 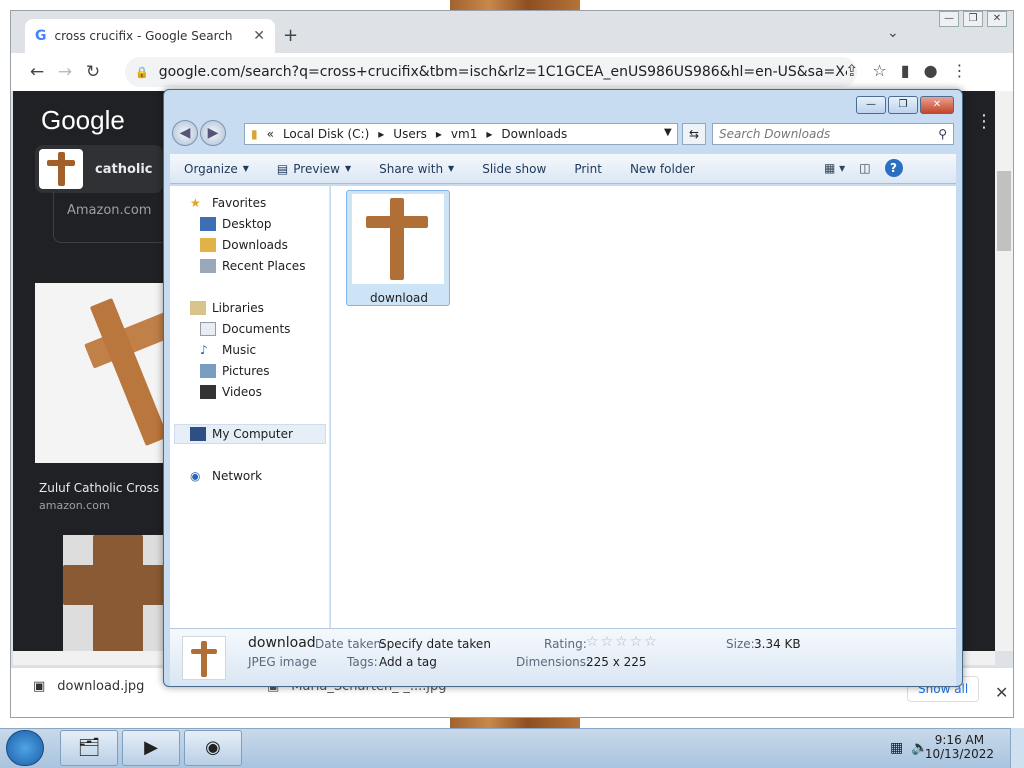 What do you see at coordinates (213, 133) in the screenshot?
I see `explorer-forward-icon: ▶` at bounding box center [213, 133].